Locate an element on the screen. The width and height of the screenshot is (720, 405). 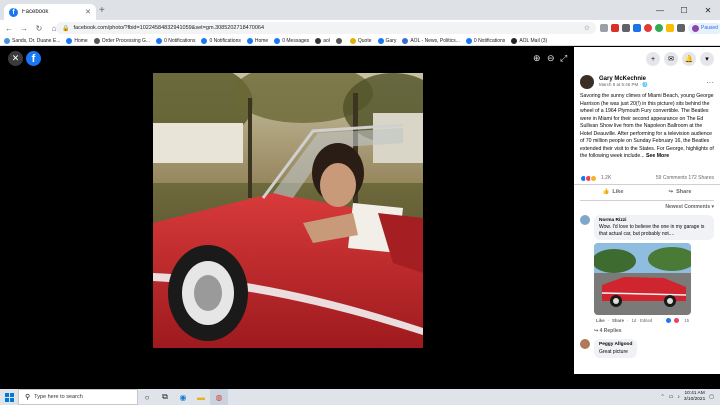
bookmark-item: 0 Messages is located at coordinates (292, 40).